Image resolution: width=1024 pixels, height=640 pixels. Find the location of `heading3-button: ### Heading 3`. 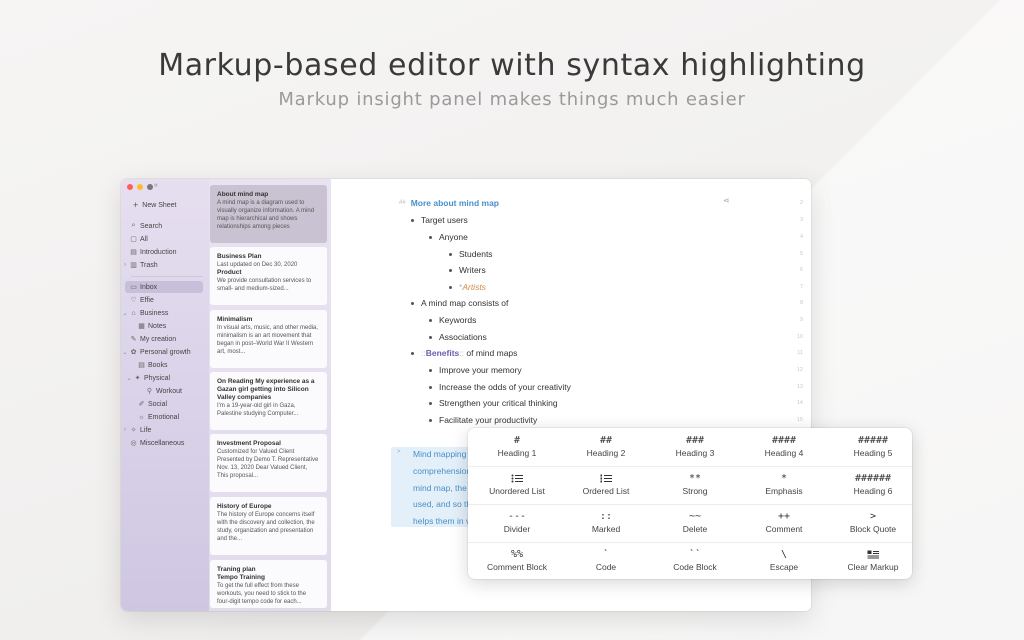

heading3-button: ### Heading 3 is located at coordinates (695, 447).